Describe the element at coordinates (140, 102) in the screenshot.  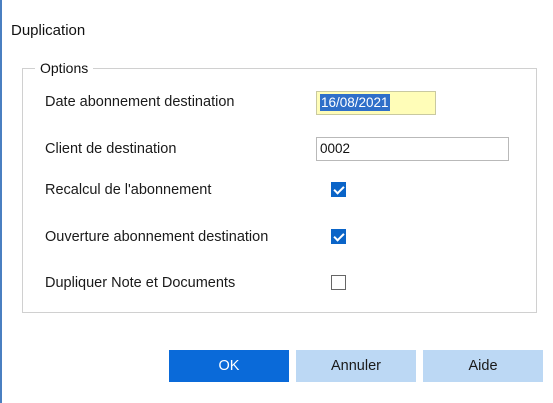
I see `date-label: Date abonnement destination` at that location.